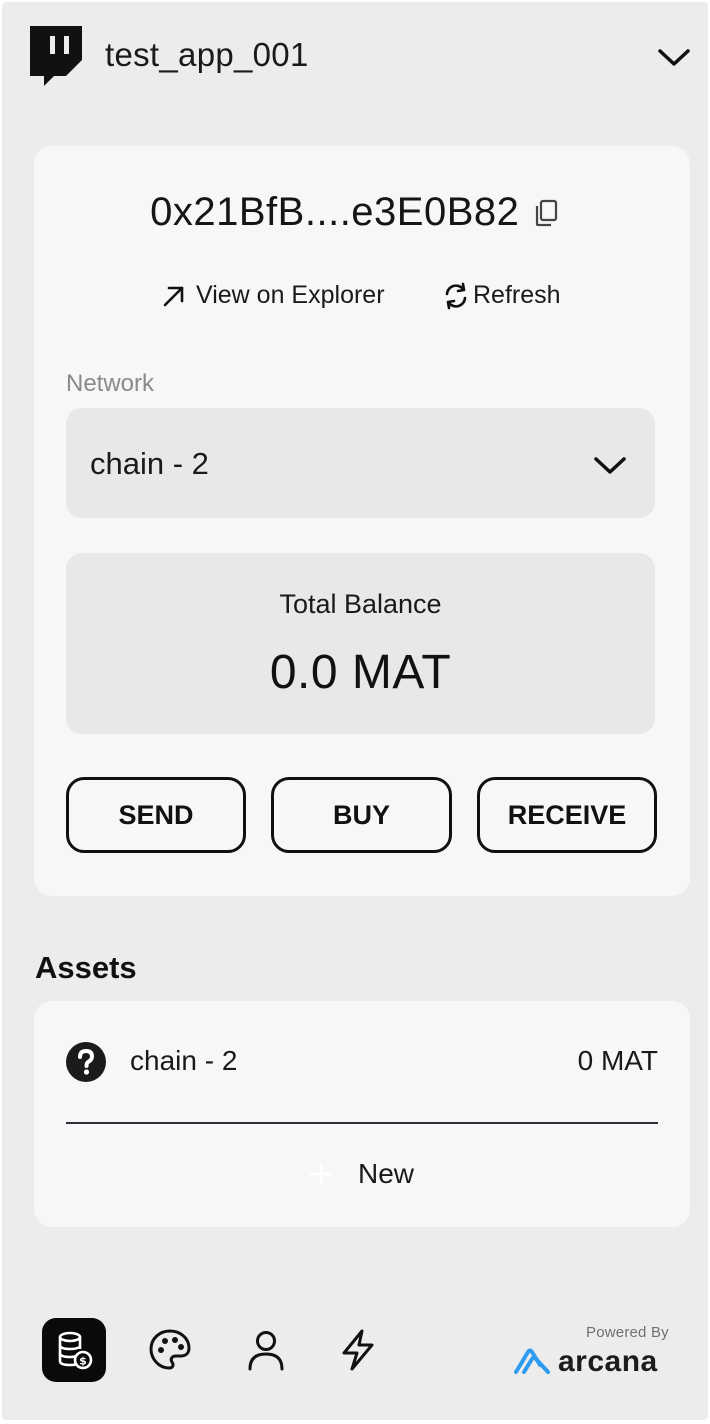 The height and width of the screenshot is (1424, 710). I want to click on asset-amount: 0 MAT, so click(617, 1060).